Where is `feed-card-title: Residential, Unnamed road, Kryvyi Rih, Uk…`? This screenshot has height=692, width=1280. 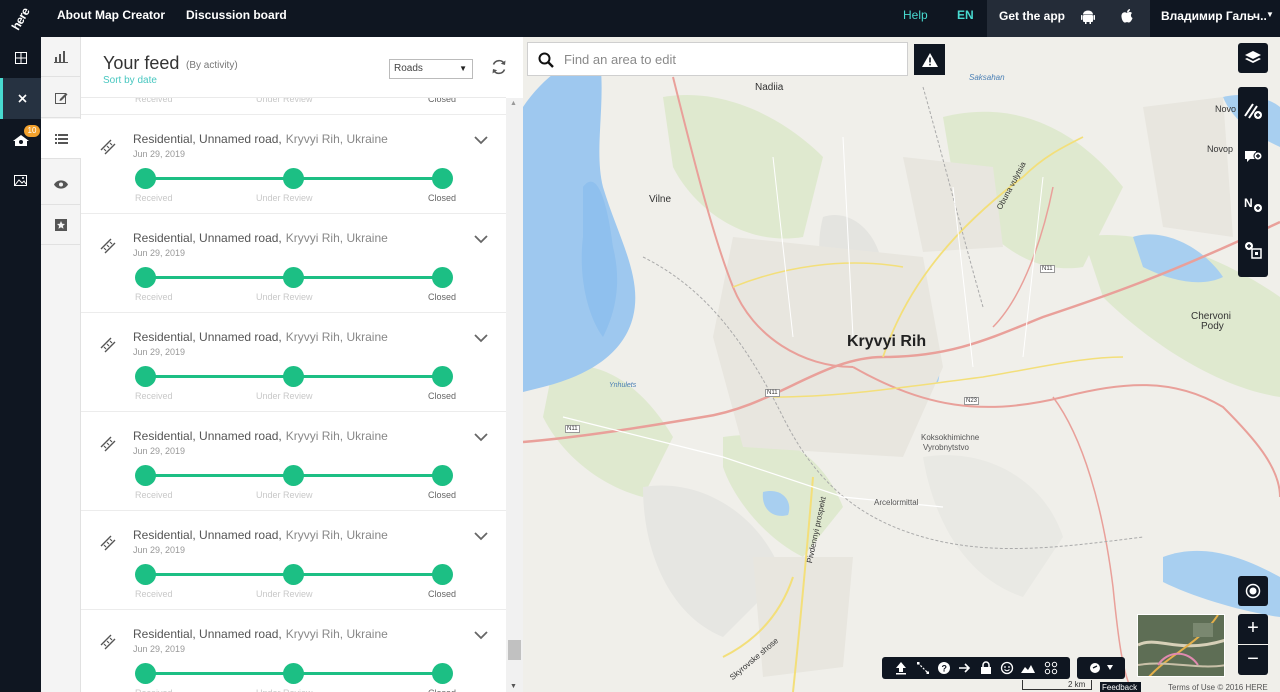 feed-card-title: Residential, Unnamed road, Kryvyi Rih, Uk… is located at coordinates (260, 535).